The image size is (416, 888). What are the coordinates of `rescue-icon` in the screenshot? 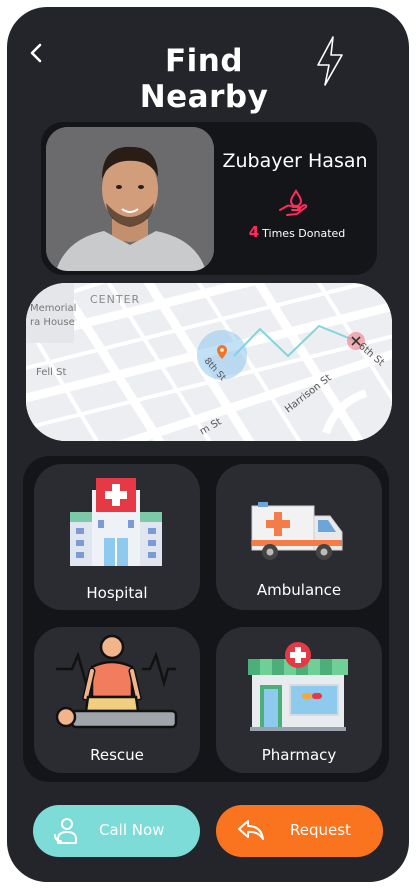 It's located at (116, 681).